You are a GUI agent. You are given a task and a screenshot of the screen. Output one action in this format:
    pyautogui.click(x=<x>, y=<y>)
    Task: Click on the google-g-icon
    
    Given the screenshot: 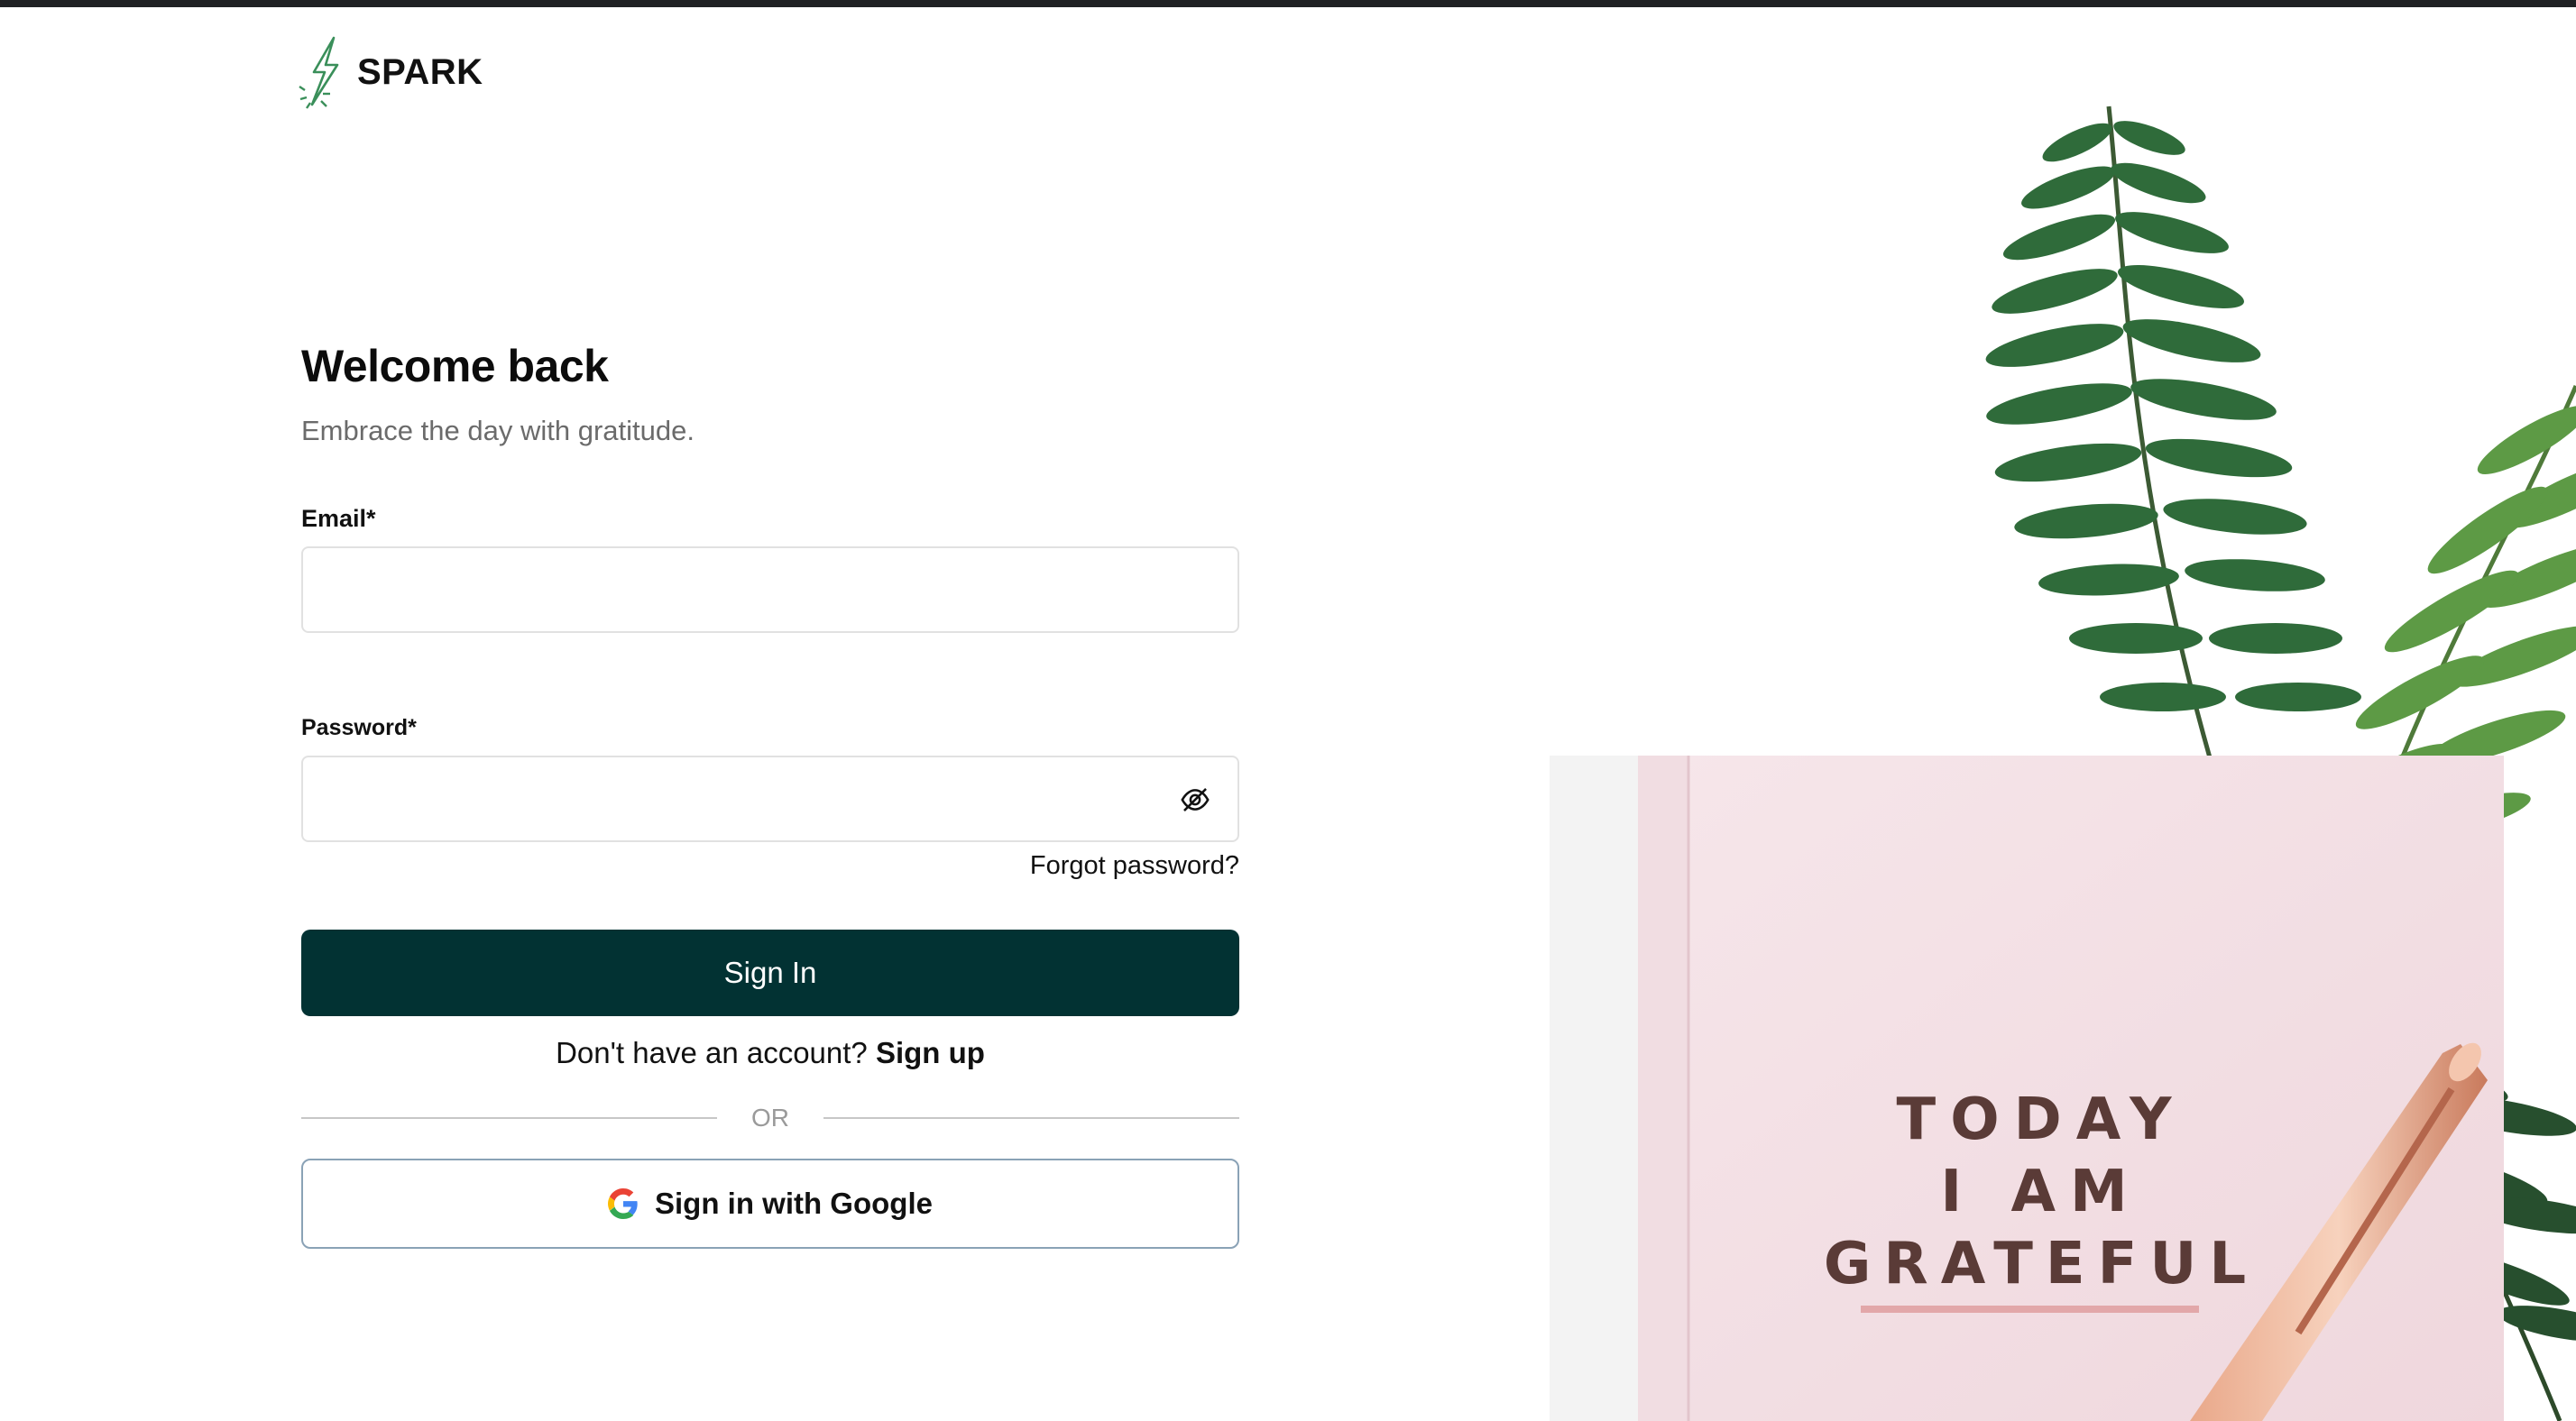 What is the action you would take?
    pyautogui.click(x=623, y=1203)
    